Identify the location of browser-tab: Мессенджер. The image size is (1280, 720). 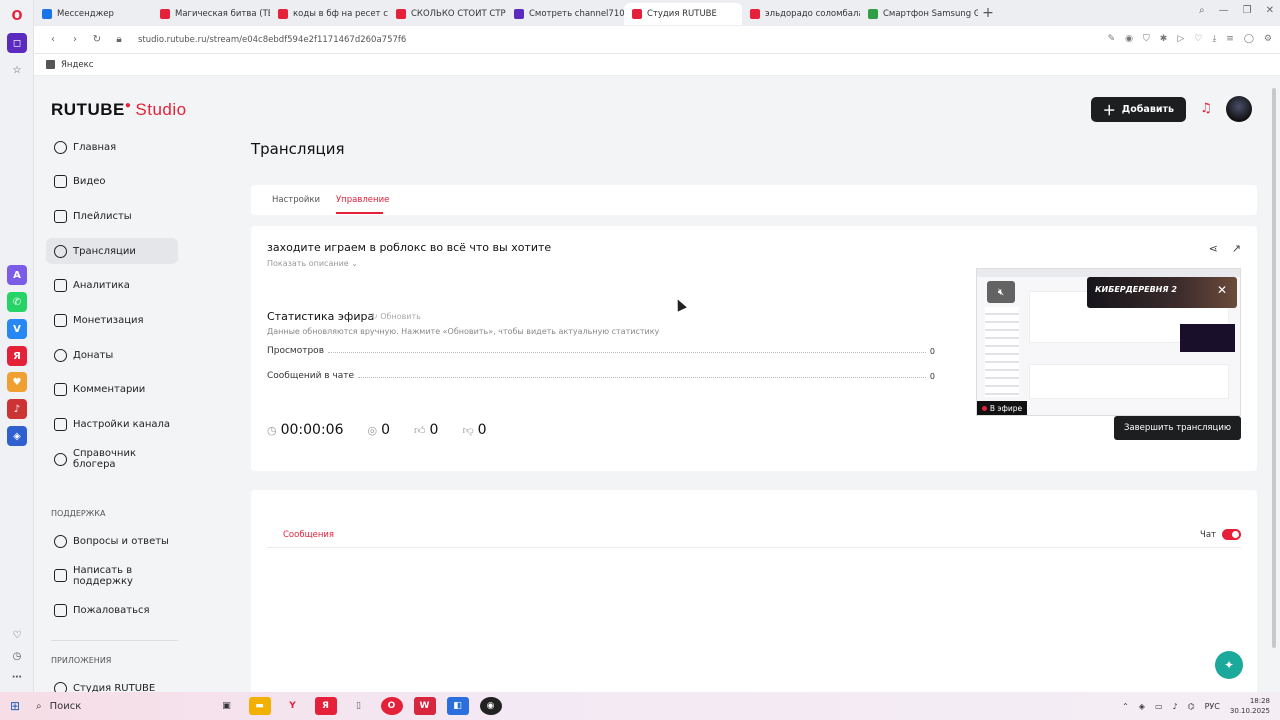
(93, 14).